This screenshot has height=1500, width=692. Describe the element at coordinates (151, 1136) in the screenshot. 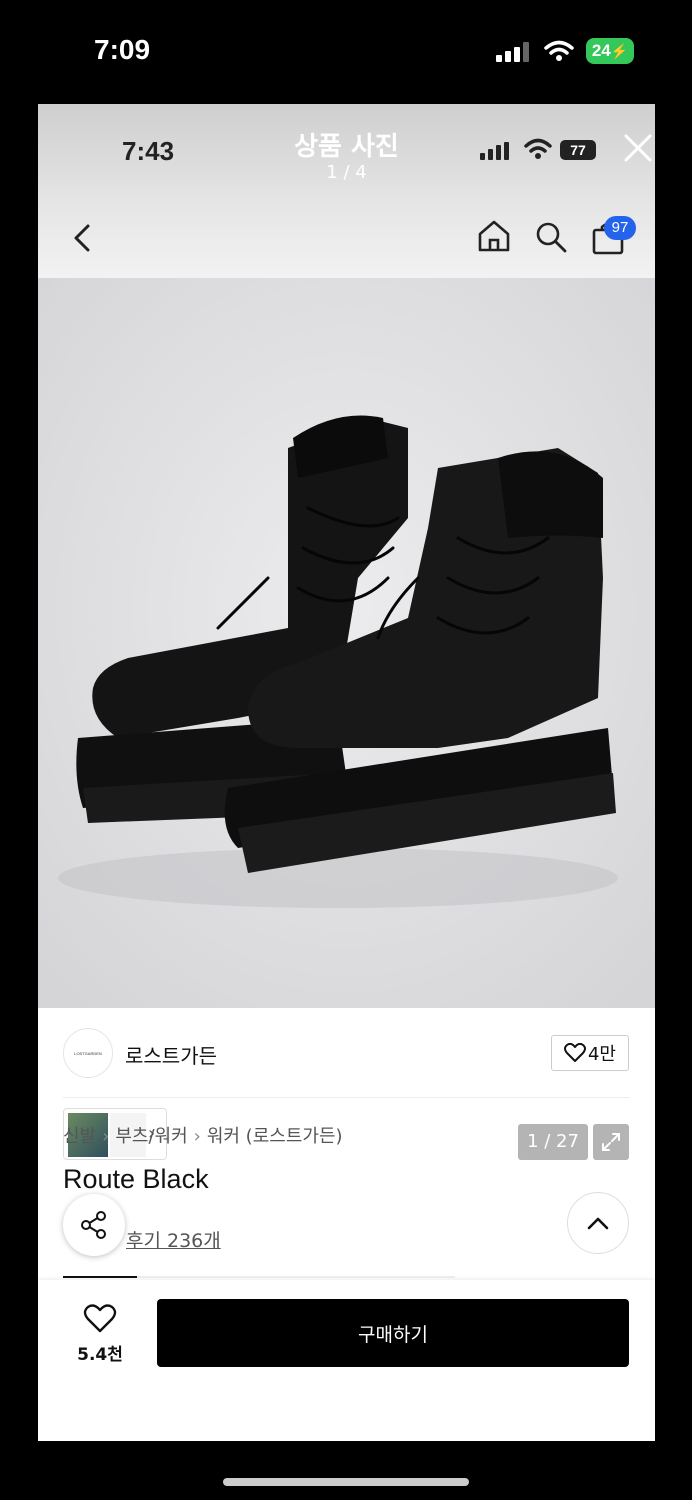

I see `breadcrumb-item: 부츠/워커` at that location.